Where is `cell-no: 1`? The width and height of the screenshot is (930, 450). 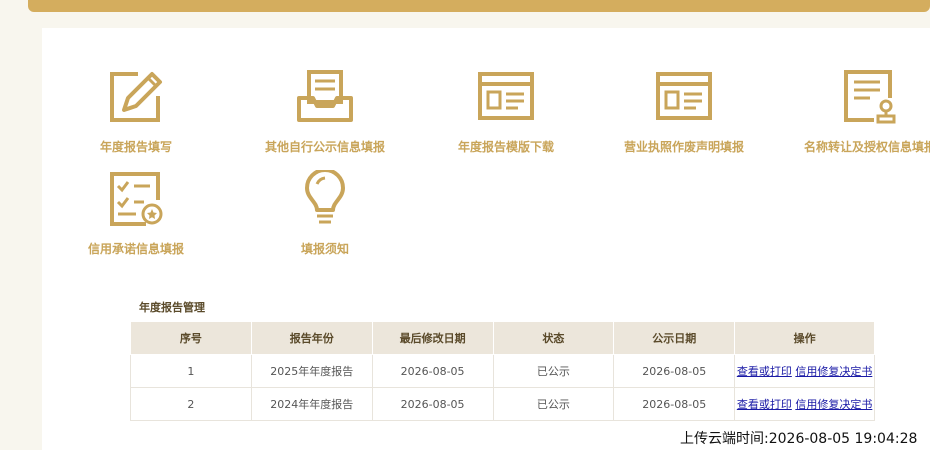 cell-no: 1 is located at coordinates (191, 371).